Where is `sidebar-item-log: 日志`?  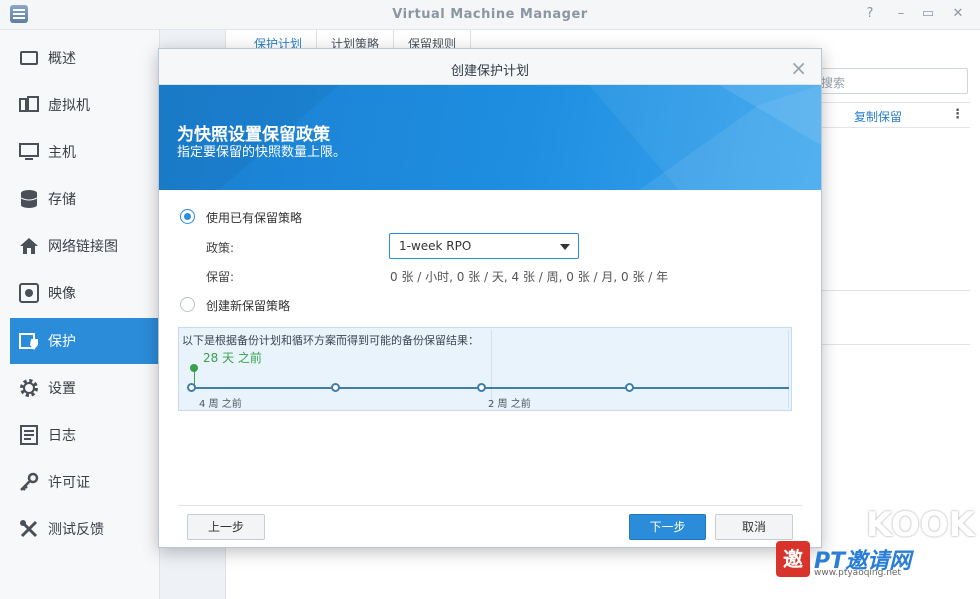 sidebar-item-log: 日志 is located at coordinates (84, 435).